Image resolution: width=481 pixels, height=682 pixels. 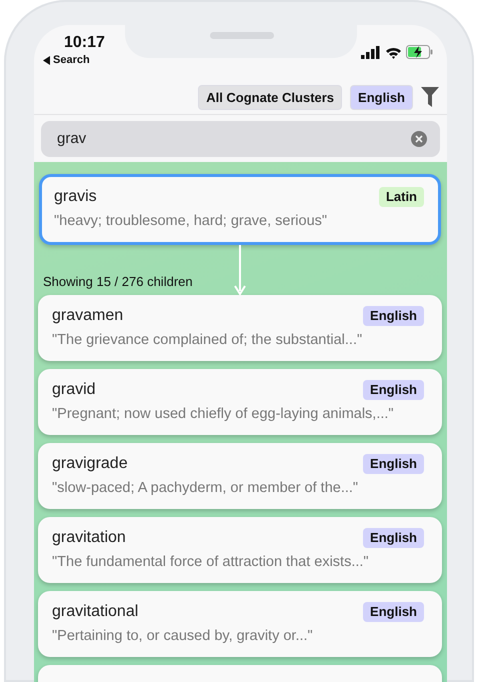 What do you see at coordinates (393, 52) in the screenshot?
I see `wifi-icon` at bounding box center [393, 52].